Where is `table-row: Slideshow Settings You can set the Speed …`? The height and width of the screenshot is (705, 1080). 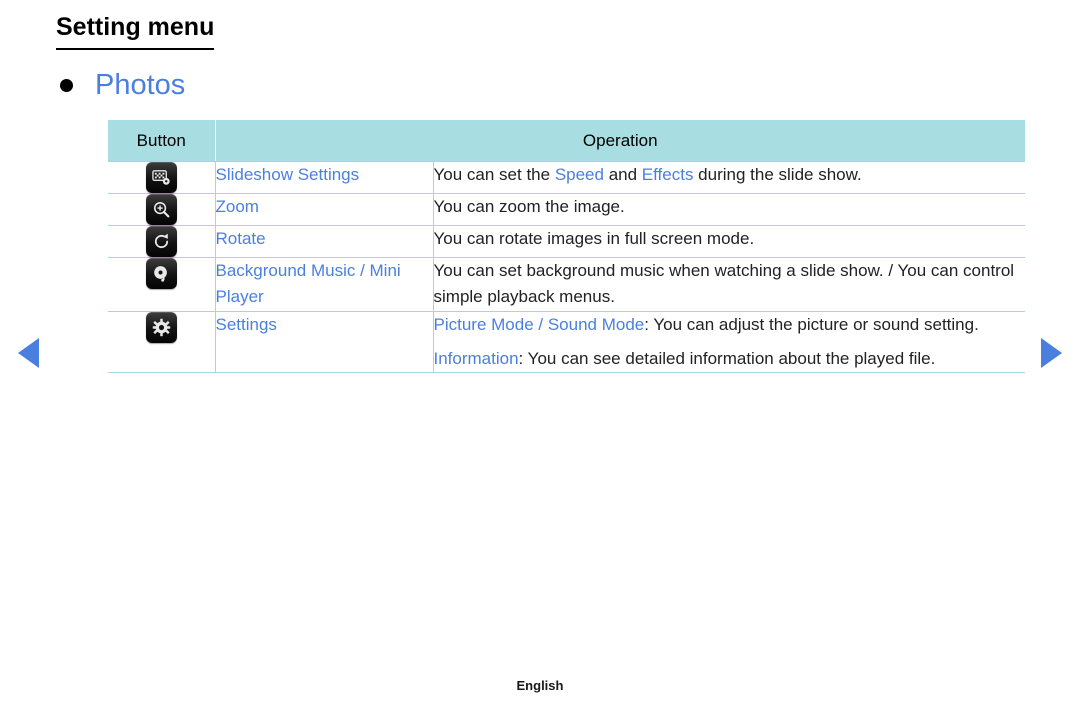
table-row: Slideshow Settings You can set the Speed … is located at coordinates (567, 177).